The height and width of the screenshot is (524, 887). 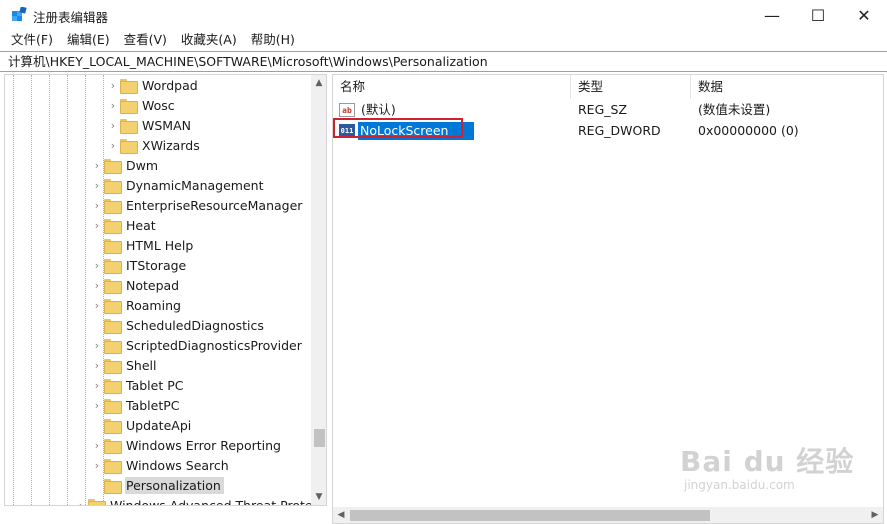 I want to click on tree-item-label: EnterpriseResourceManager, so click(x=214, y=205).